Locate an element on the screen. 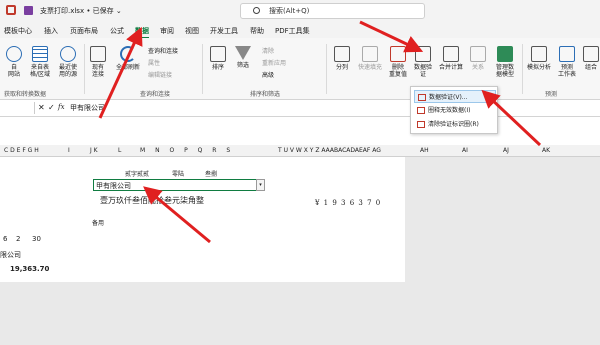 The height and width of the screenshot is (345, 600). arrow-to-cell is located at coordinates (177, 215).